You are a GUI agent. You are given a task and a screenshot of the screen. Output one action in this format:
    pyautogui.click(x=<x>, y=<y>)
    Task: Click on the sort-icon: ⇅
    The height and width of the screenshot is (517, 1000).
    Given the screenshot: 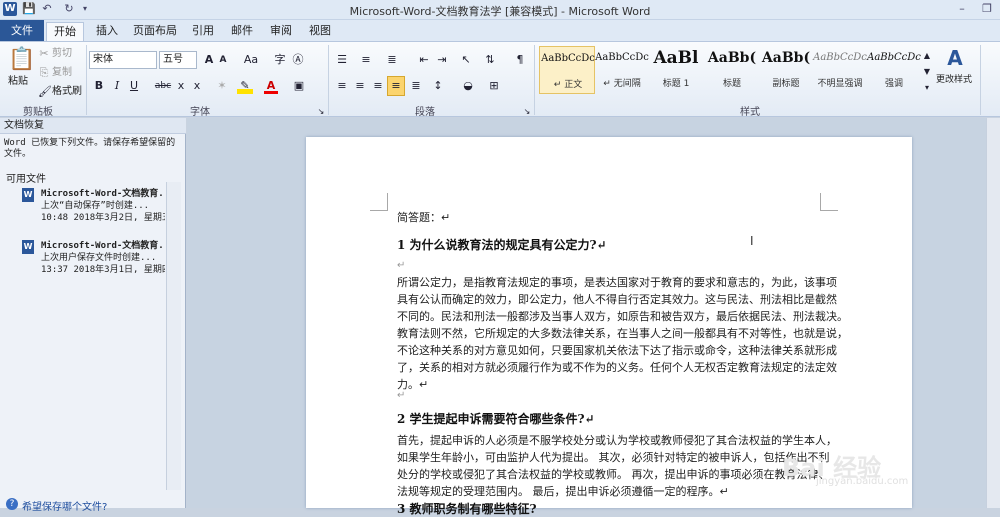 What is the action you would take?
    pyautogui.click(x=490, y=60)
    